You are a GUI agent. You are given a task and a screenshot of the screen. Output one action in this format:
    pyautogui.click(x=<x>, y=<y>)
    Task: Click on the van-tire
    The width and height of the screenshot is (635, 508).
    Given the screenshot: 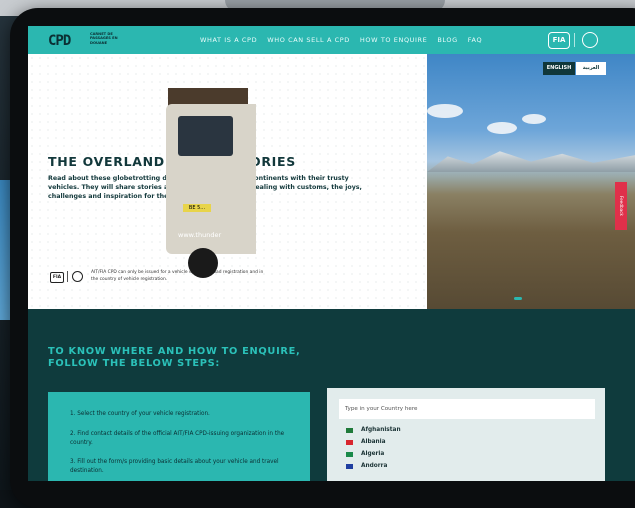 What is the action you would take?
    pyautogui.click(x=203, y=263)
    